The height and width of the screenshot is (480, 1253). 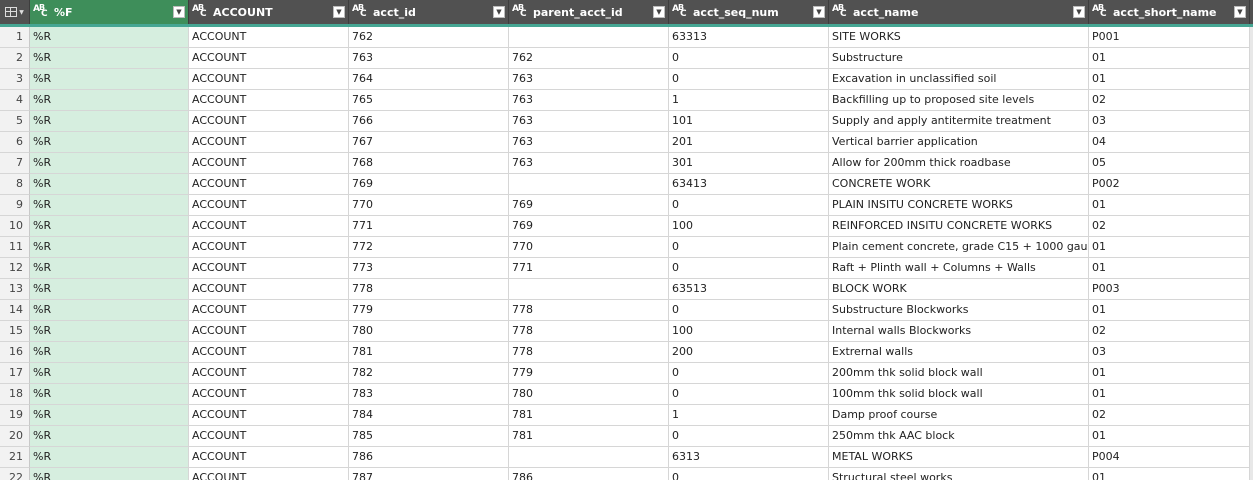 I want to click on table-cell: Extrernal walls, so click(x=959, y=352).